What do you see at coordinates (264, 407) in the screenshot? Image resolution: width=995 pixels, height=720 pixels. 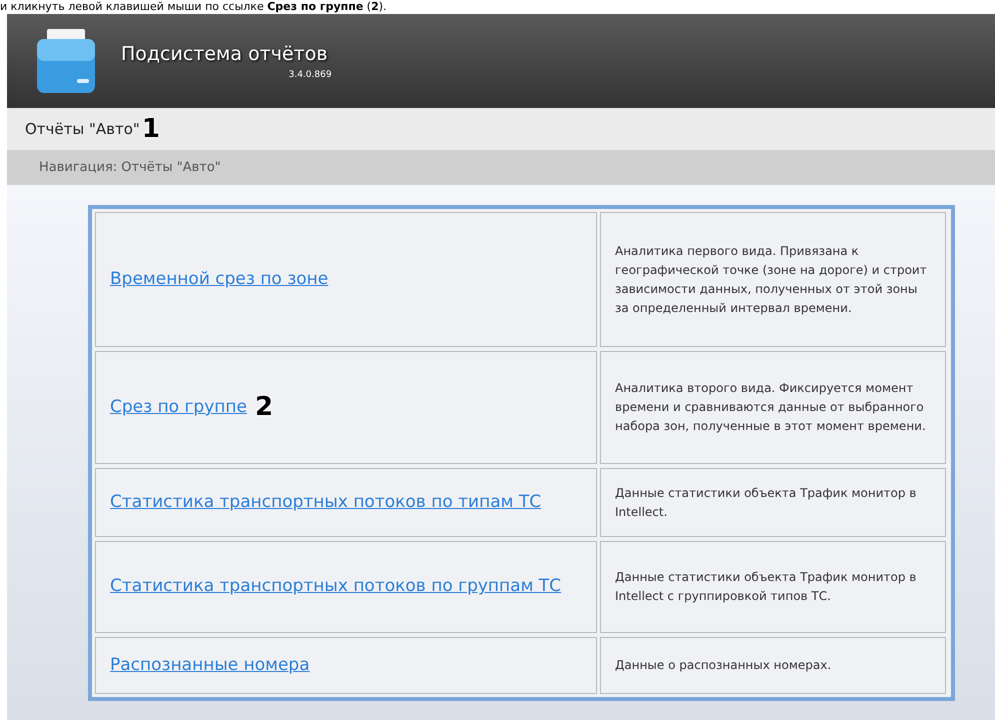 I see `annotation-marker: 2` at bounding box center [264, 407].